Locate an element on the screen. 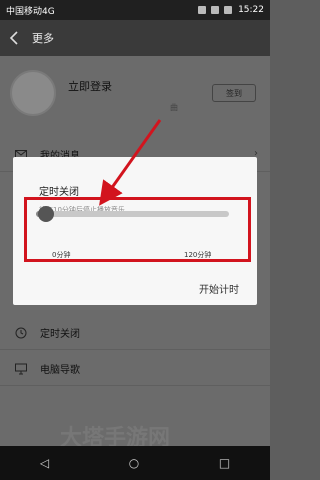  home-nav-icon: ○ is located at coordinates (134, 463).